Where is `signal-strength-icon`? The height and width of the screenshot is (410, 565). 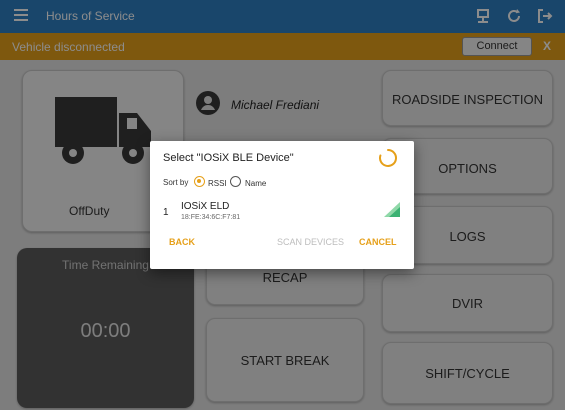 signal-strength-icon is located at coordinates (392, 209).